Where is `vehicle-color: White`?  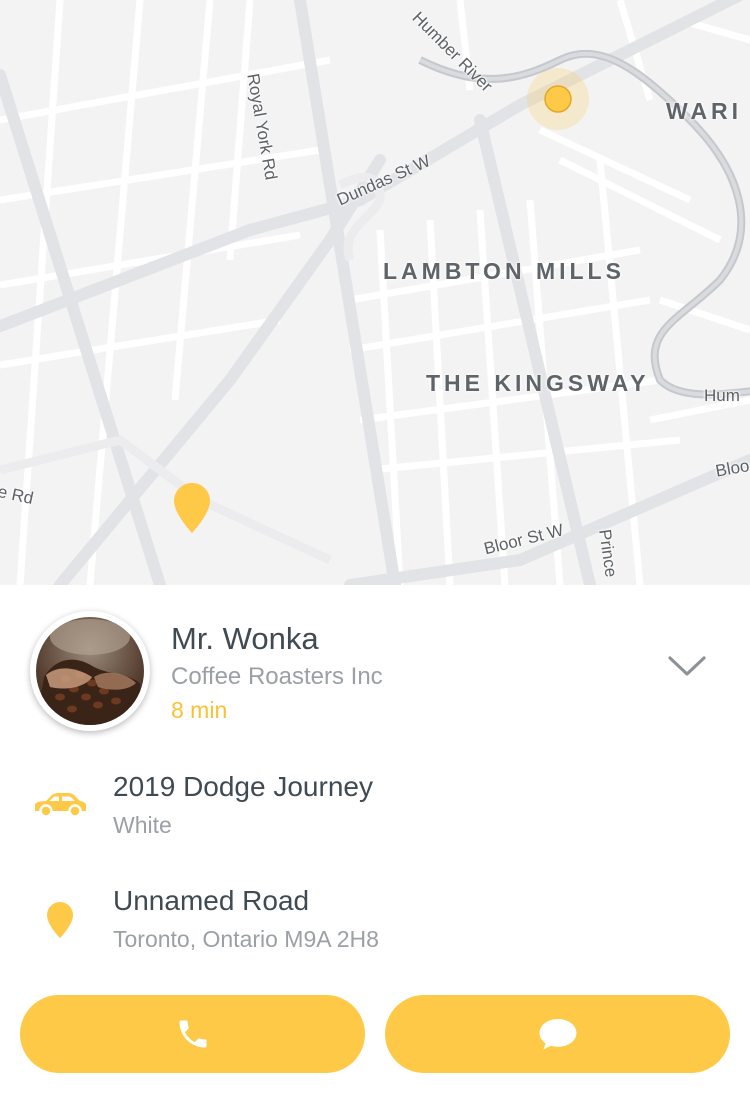
vehicle-color: White is located at coordinates (142, 825).